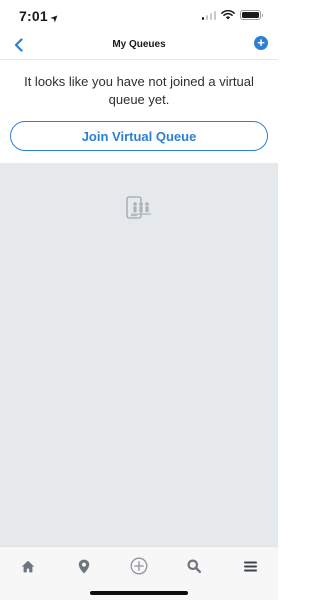 The image size is (320, 600). What do you see at coordinates (139, 593) in the screenshot?
I see `home-indicator` at bounding box center [139, 593].